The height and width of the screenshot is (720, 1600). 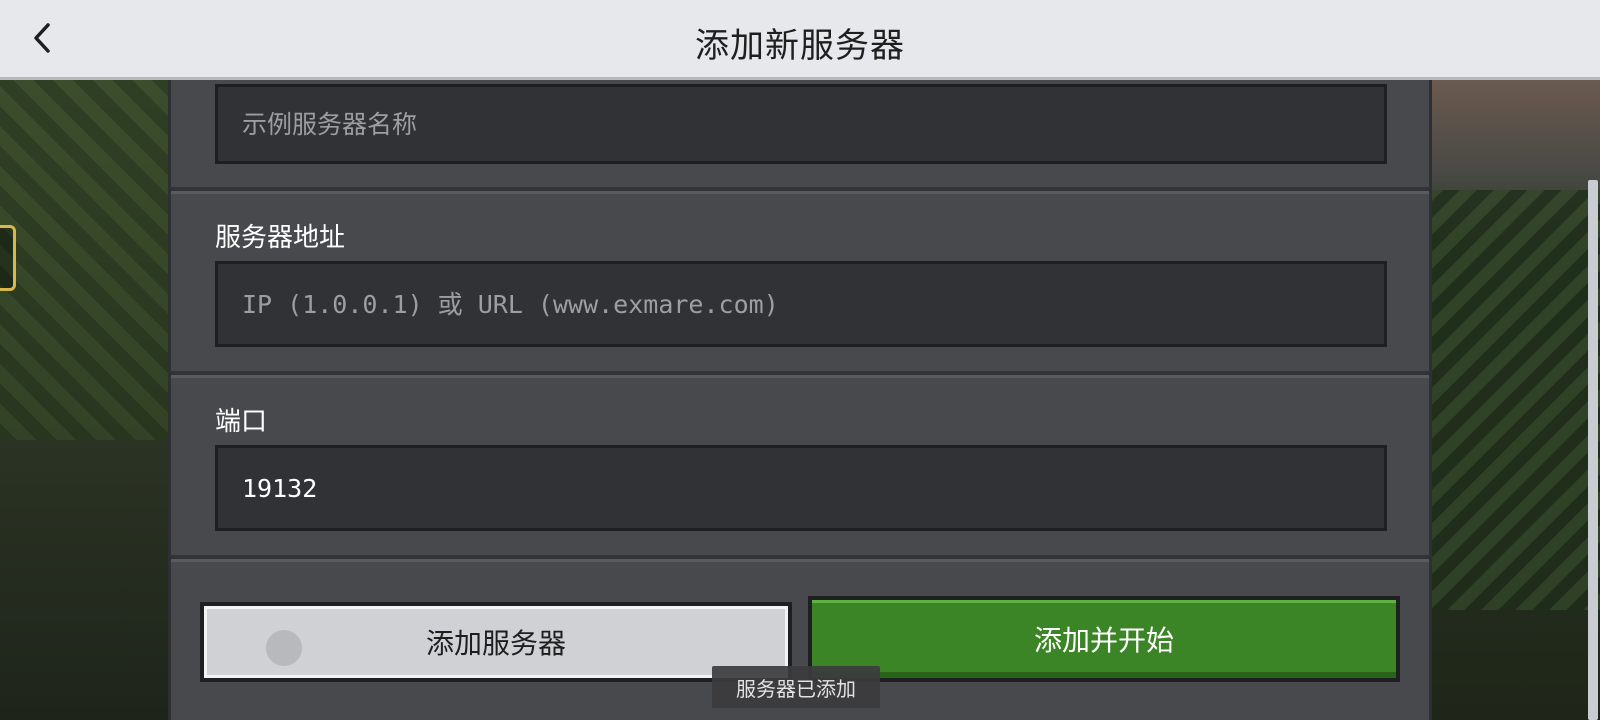 I want to click on scrollbar, so click(x=1593, y=450).